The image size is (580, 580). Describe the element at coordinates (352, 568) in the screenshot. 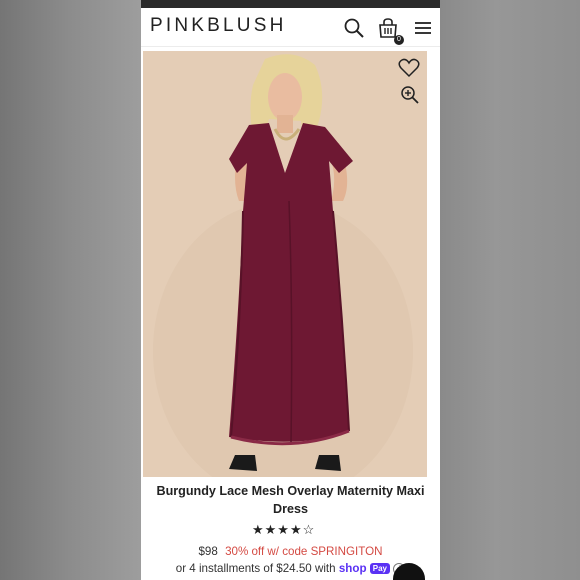

I see `shop-brand-text: shop` at that location.